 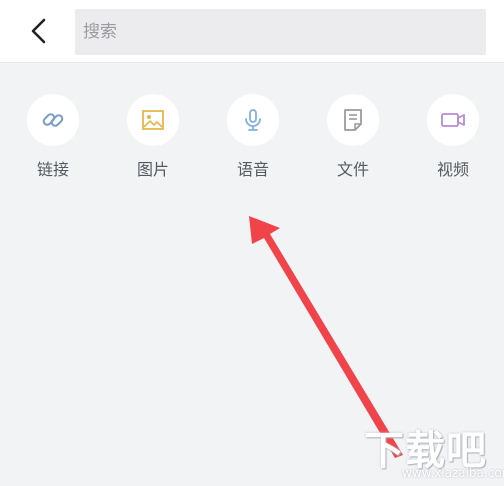 I want to click on category-link: 链接, so click(x=53, y=137).